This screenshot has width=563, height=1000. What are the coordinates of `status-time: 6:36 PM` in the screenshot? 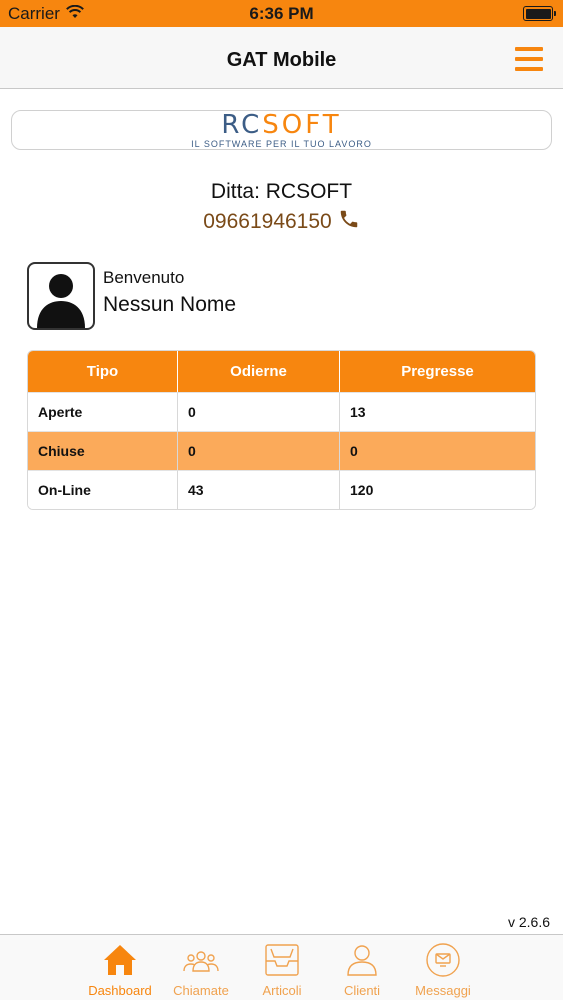 It's located at (281, 13).